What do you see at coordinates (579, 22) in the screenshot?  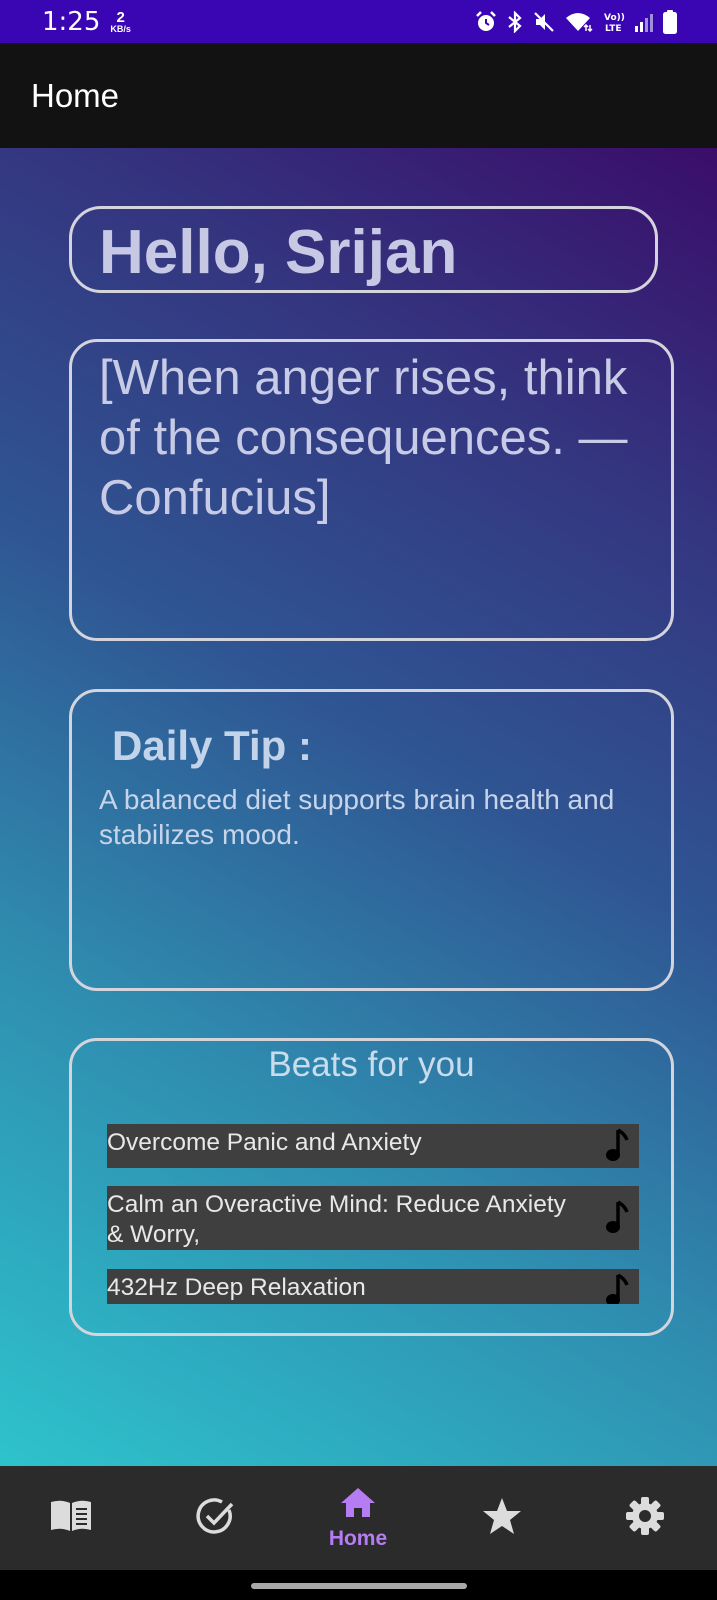 I see `wifi-icon` at bounding box center [579, 22].